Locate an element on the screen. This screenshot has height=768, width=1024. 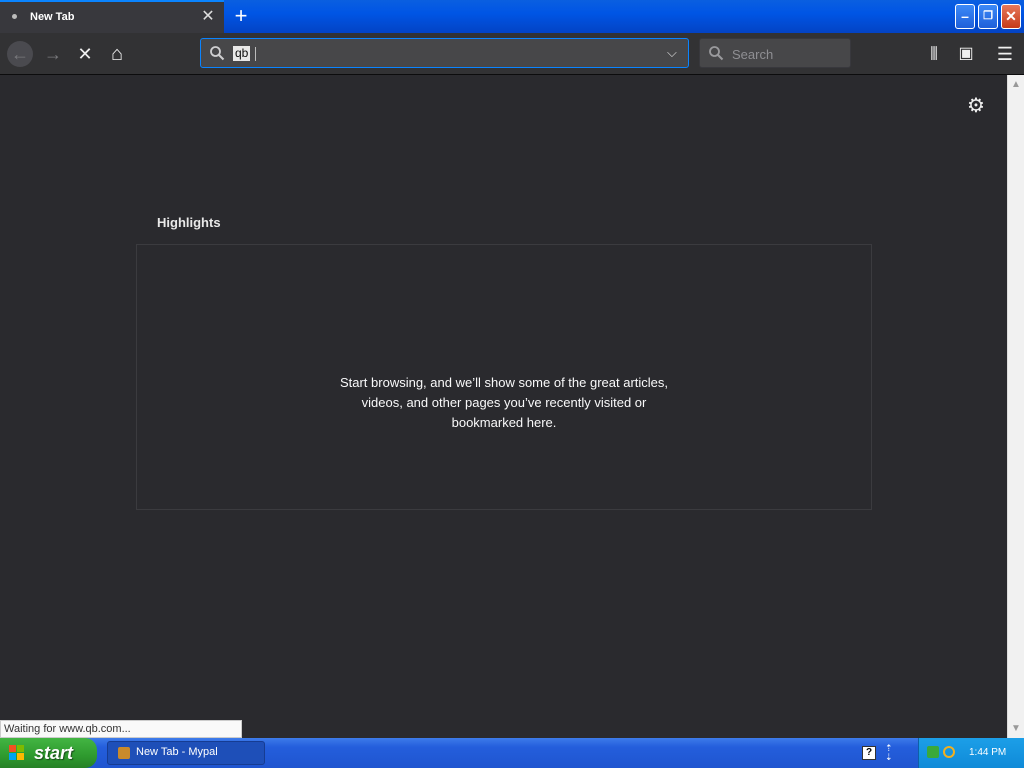
clock: 1:44 PM is located at coordinates (988, 752).